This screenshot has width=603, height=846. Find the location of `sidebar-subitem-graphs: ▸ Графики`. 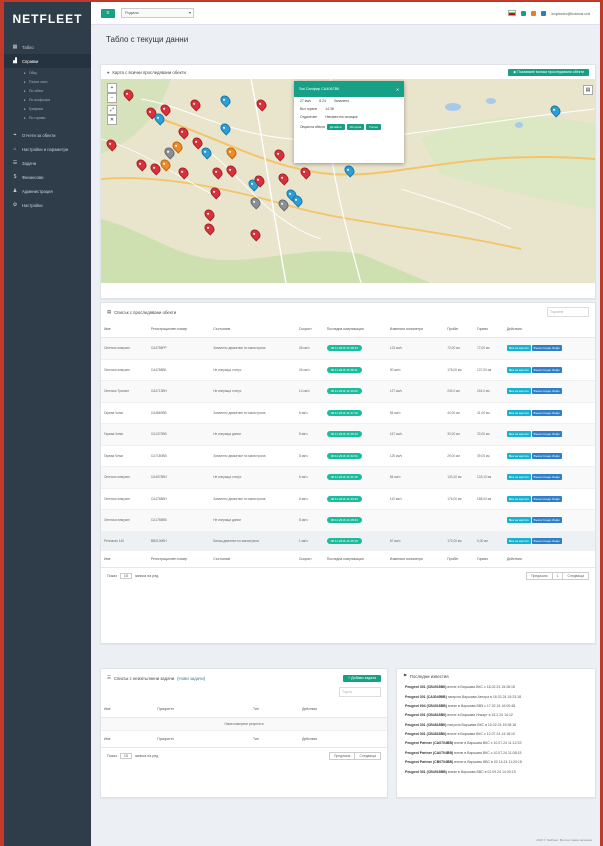

sidebar-subitem-graphs: ▸ Графики is located at coordinates (47, 108).